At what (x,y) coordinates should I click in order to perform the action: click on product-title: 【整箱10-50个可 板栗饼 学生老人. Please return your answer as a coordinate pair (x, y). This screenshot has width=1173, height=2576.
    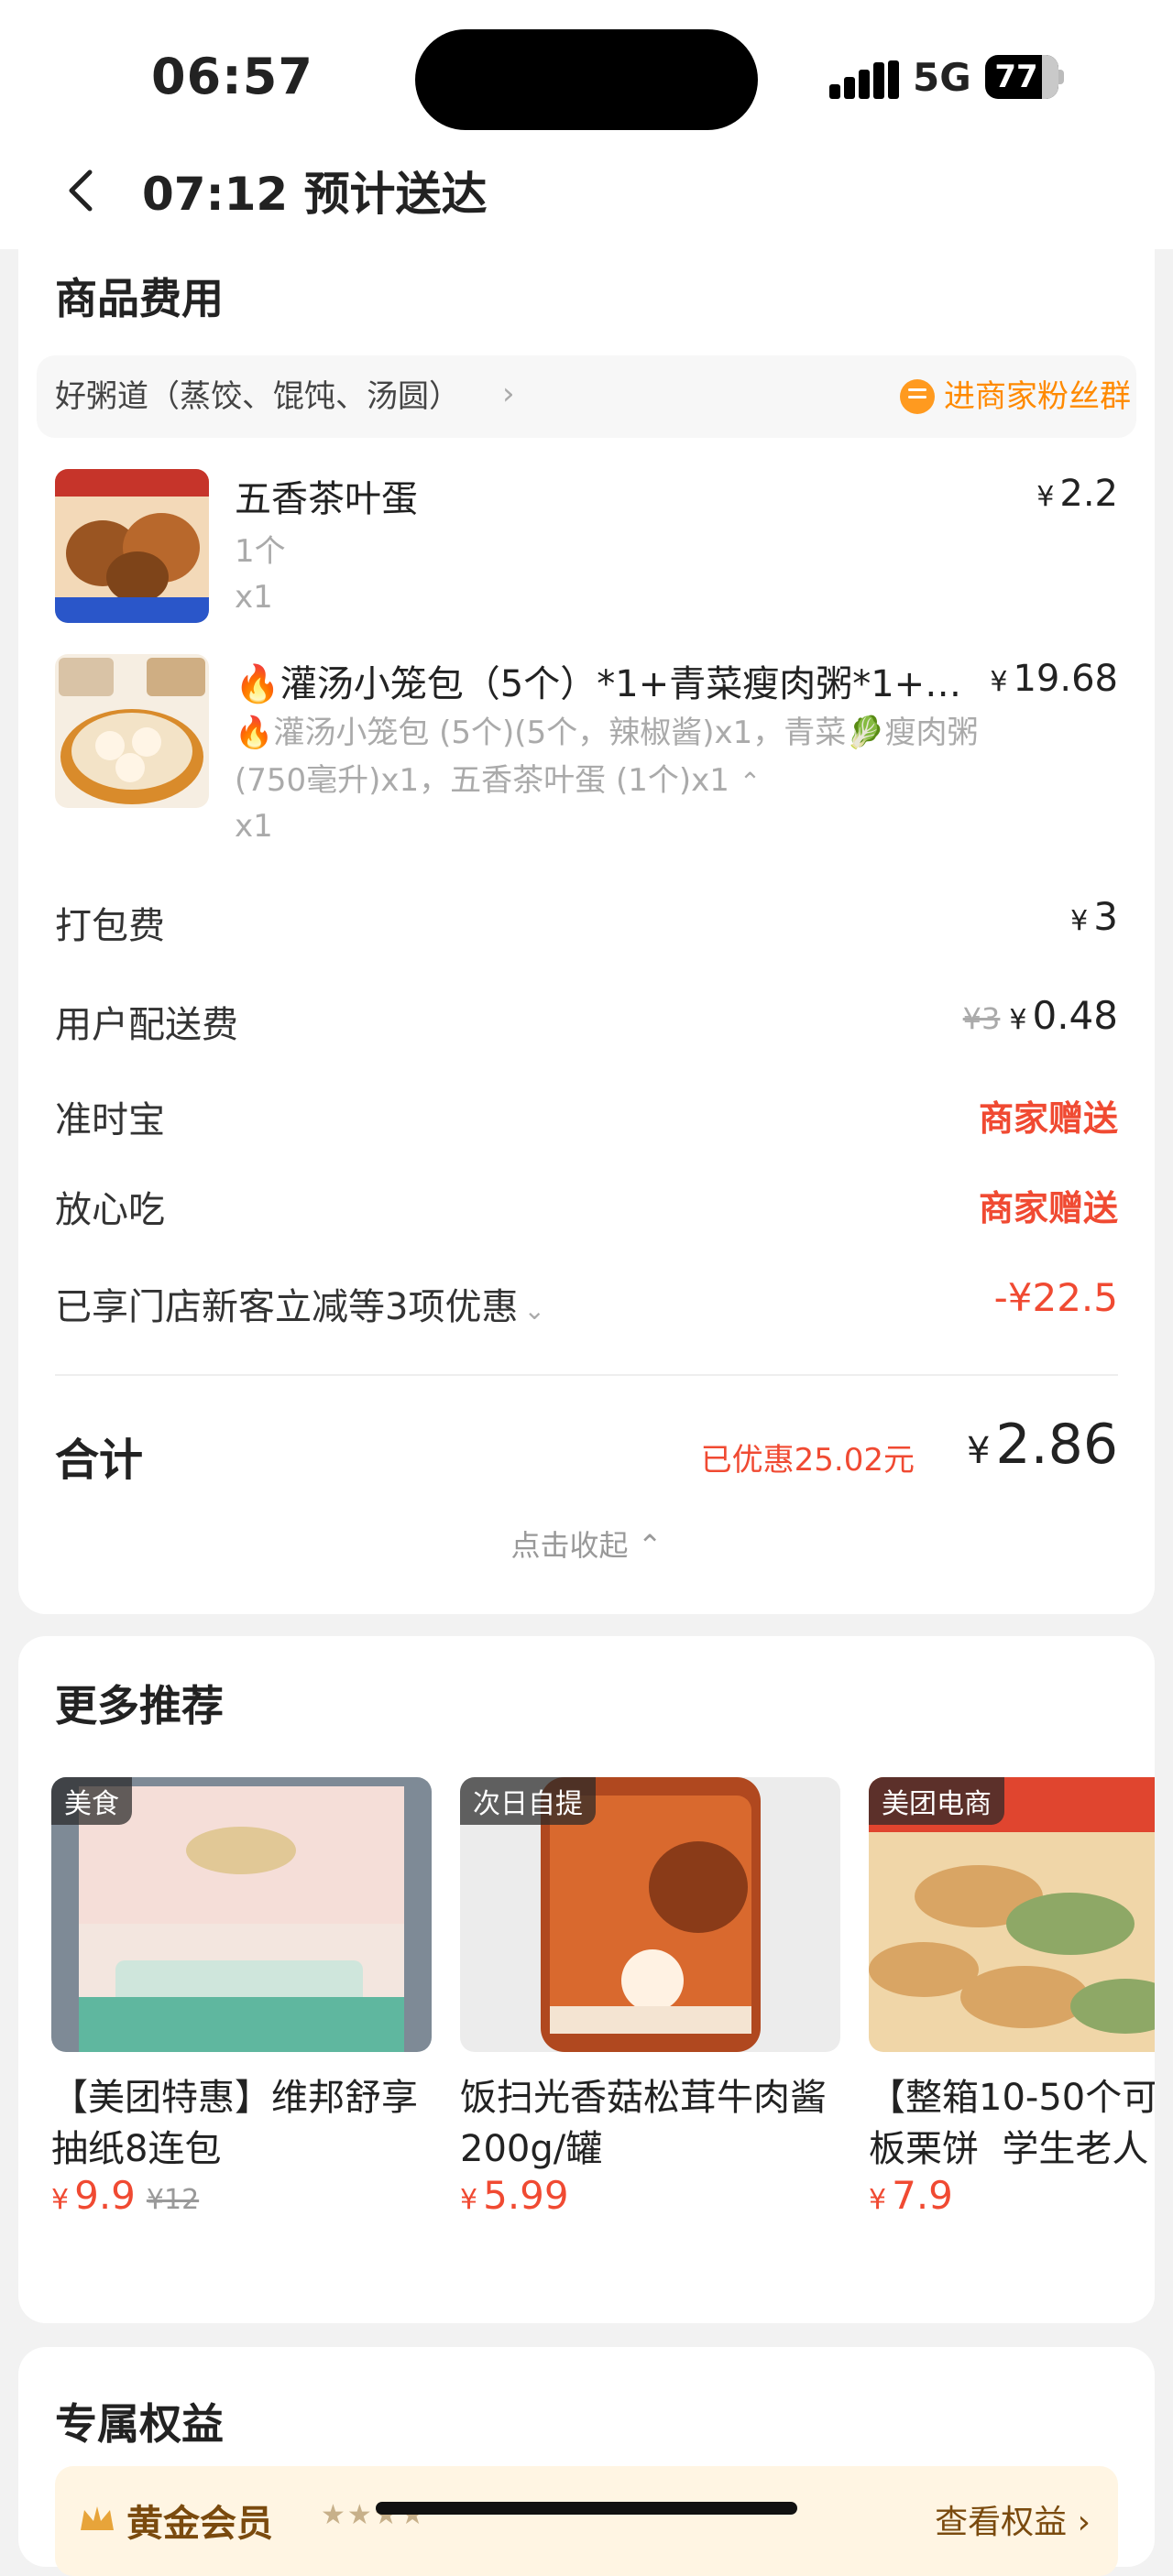
    Looking at the image, I should click on (1012, 2124).